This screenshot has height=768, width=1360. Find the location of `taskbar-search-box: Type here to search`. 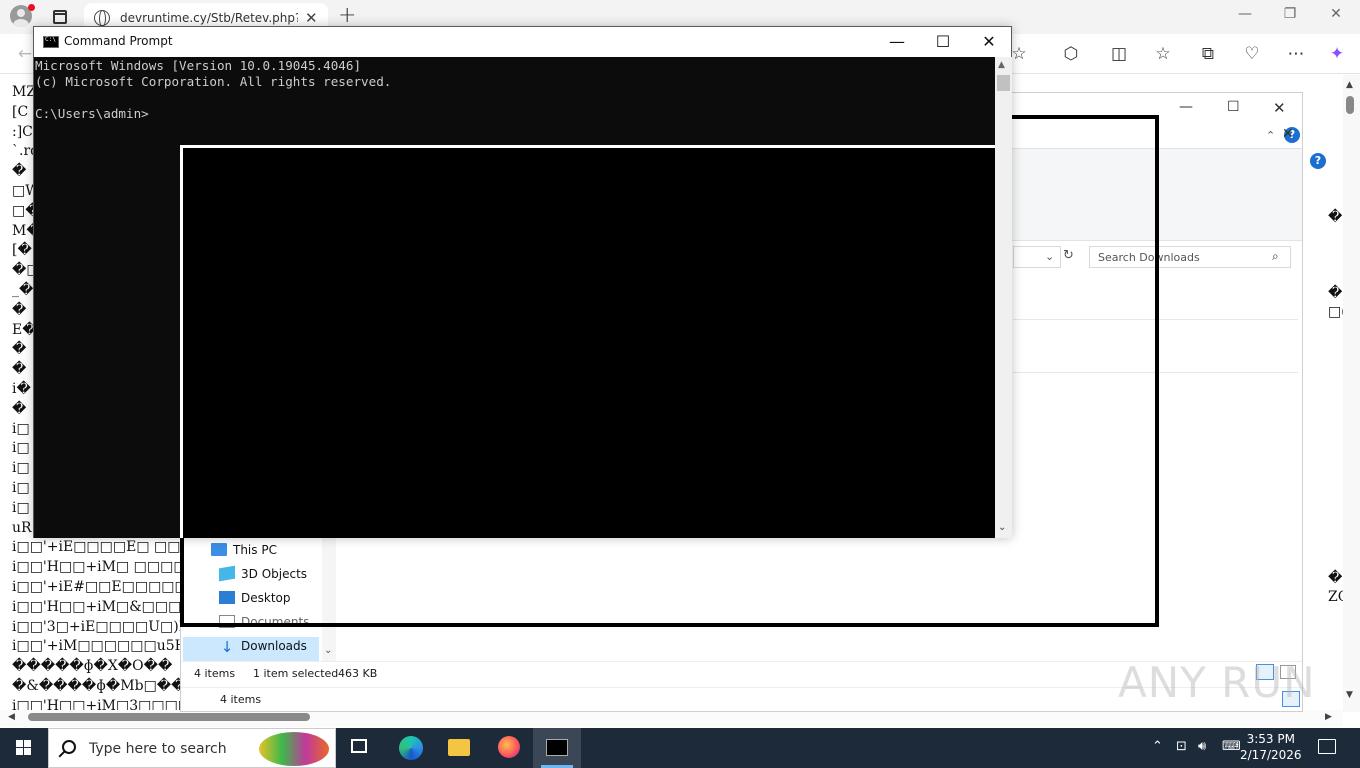

taskbar-search-box: Type here to search is located at coordinates (192, 748).